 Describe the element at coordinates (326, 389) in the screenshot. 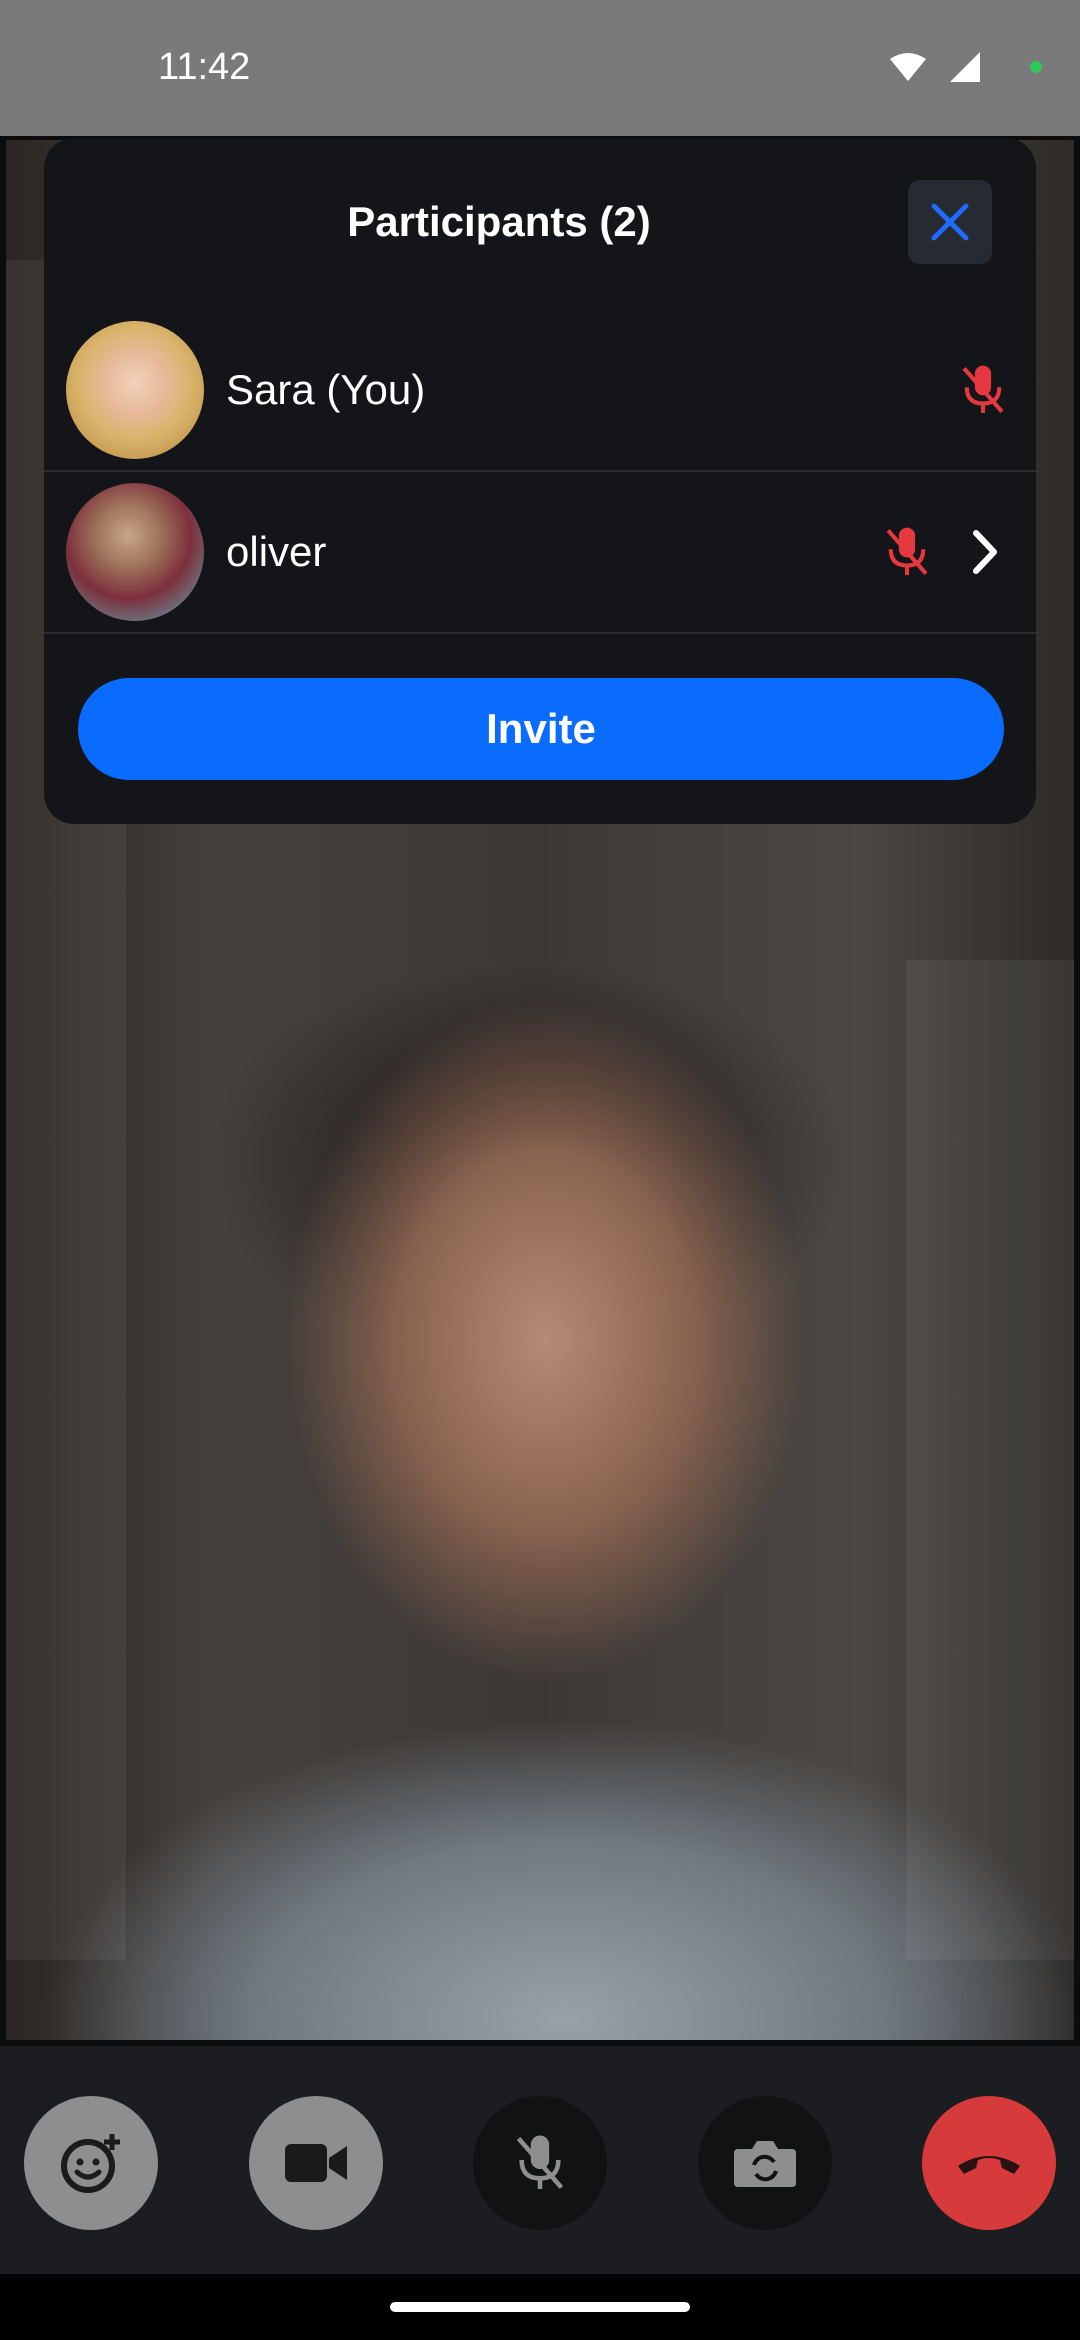

I see `participant-name: Sara (You)` at that location.